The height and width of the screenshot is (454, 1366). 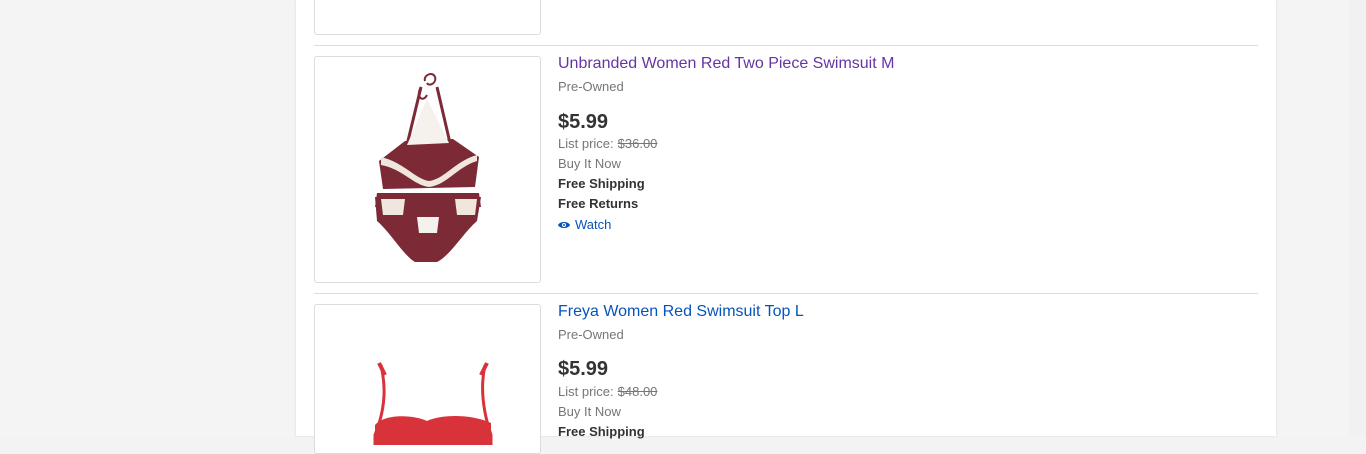 What do you see at coordinates (427, 17) in the screenshot?
I see `previous-listing-image` at bounding box center [427, 17].